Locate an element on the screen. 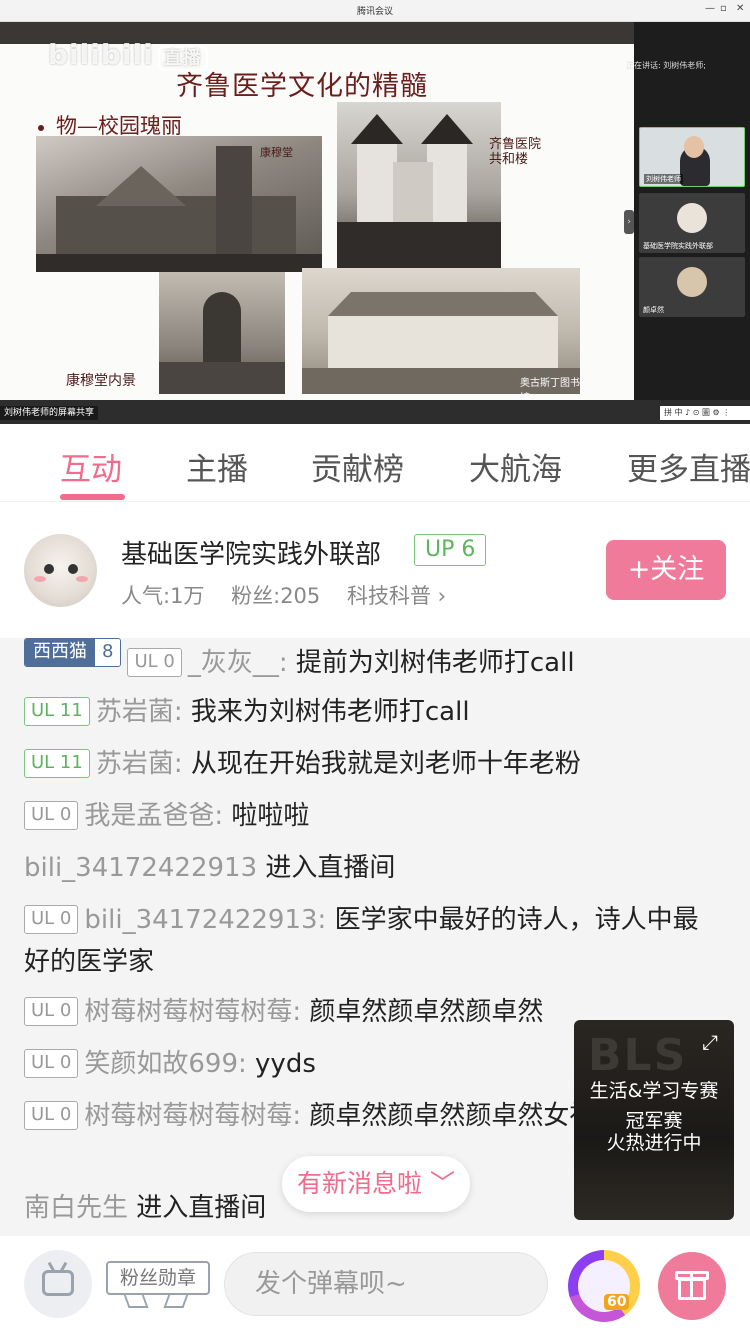 The width and height of the screenshot is (750, 1334). chat-text: 从现在开始我就是刘老师十年老粉 is located at coordinates (385, 764).